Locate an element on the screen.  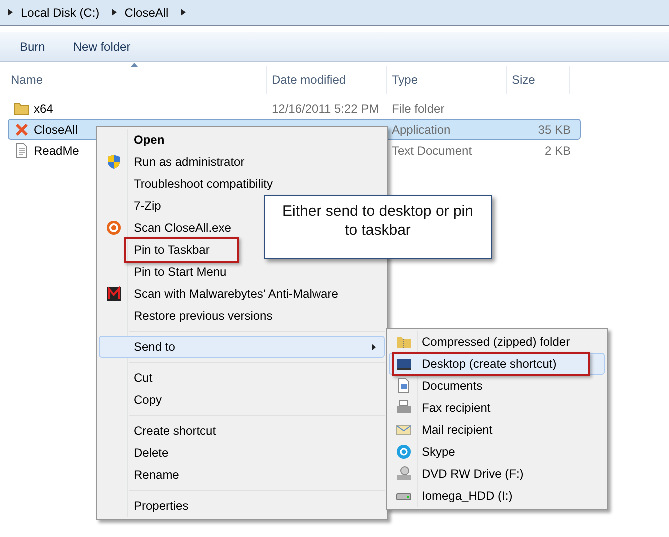
file-type: File folder is located at coordinates (418, 109).